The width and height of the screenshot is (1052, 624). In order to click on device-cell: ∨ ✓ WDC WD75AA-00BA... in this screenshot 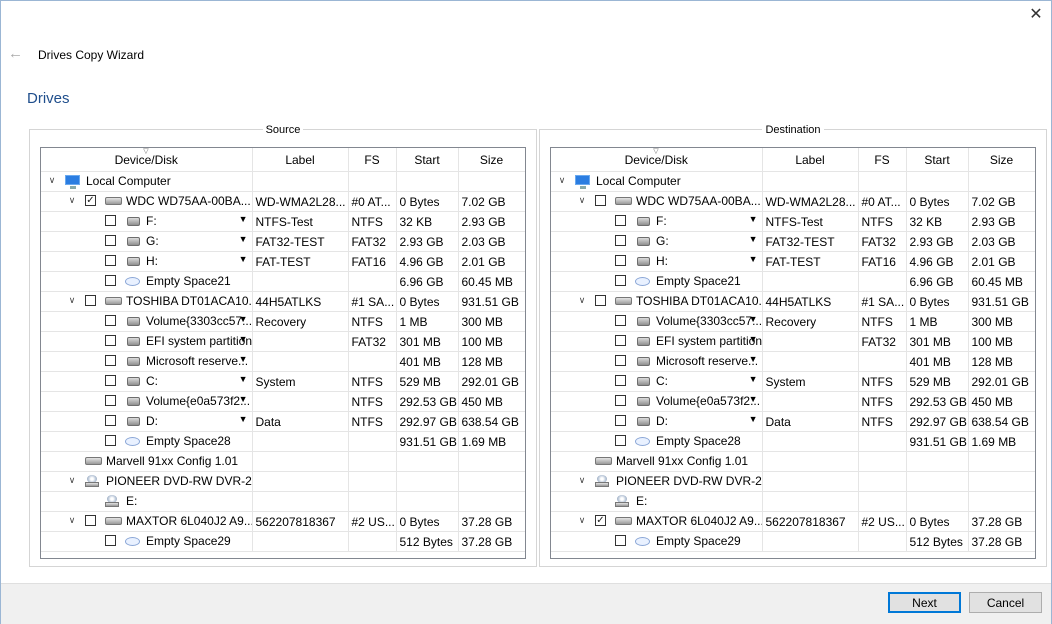, I will do `click(147, 201)`.